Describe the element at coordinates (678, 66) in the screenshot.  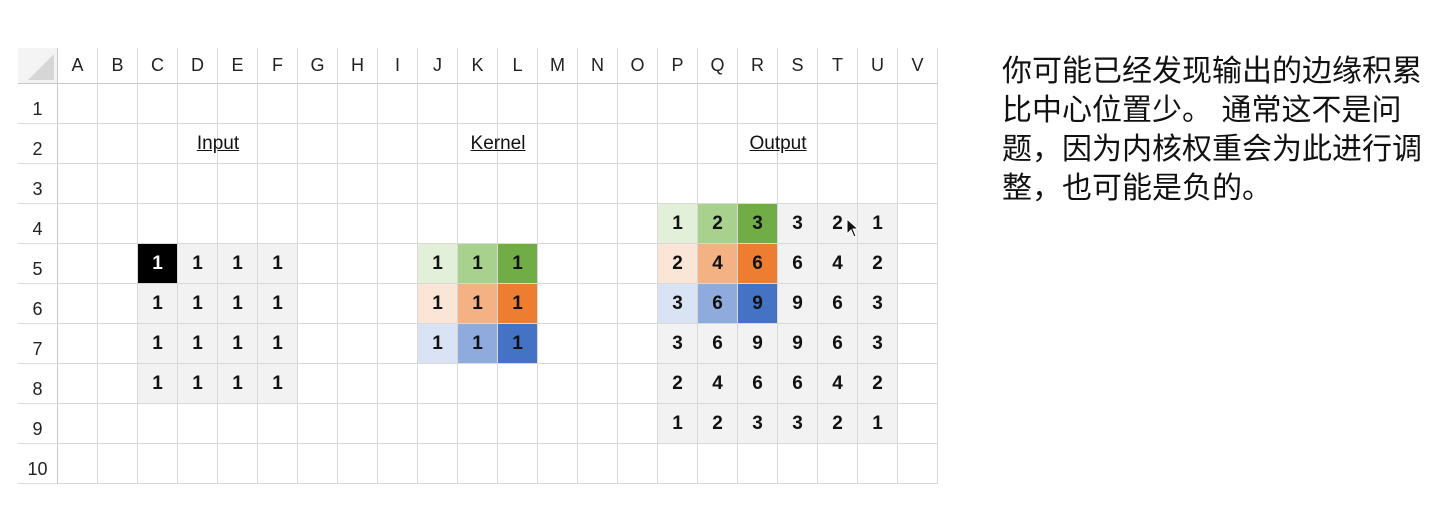
I see `column-header-p: P` at that location.